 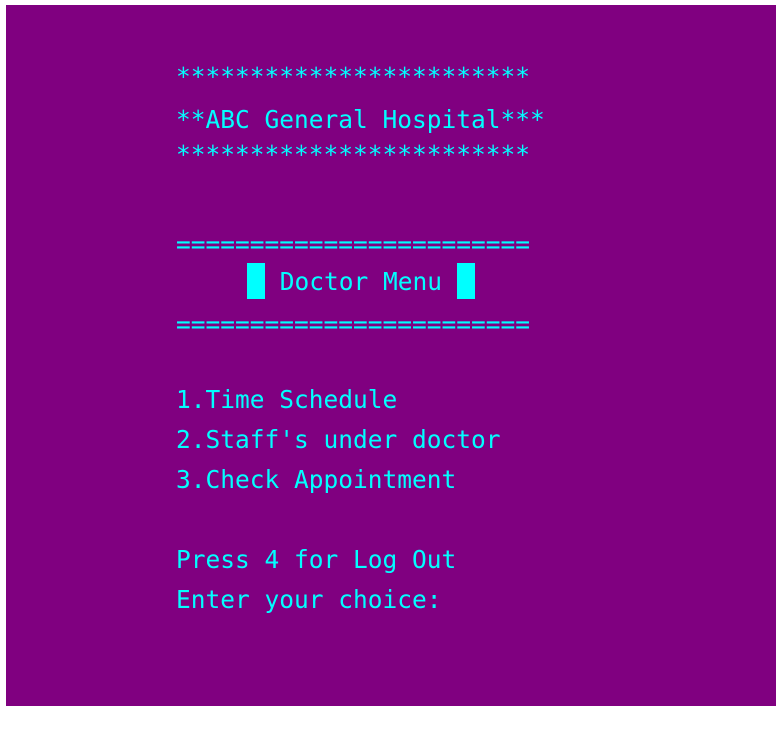 What do you see at coordinates (287, 399) in the screenshot?
I see `menu-option-time-schedule: 1.Time Schedule` at bounding box center [287, 399].